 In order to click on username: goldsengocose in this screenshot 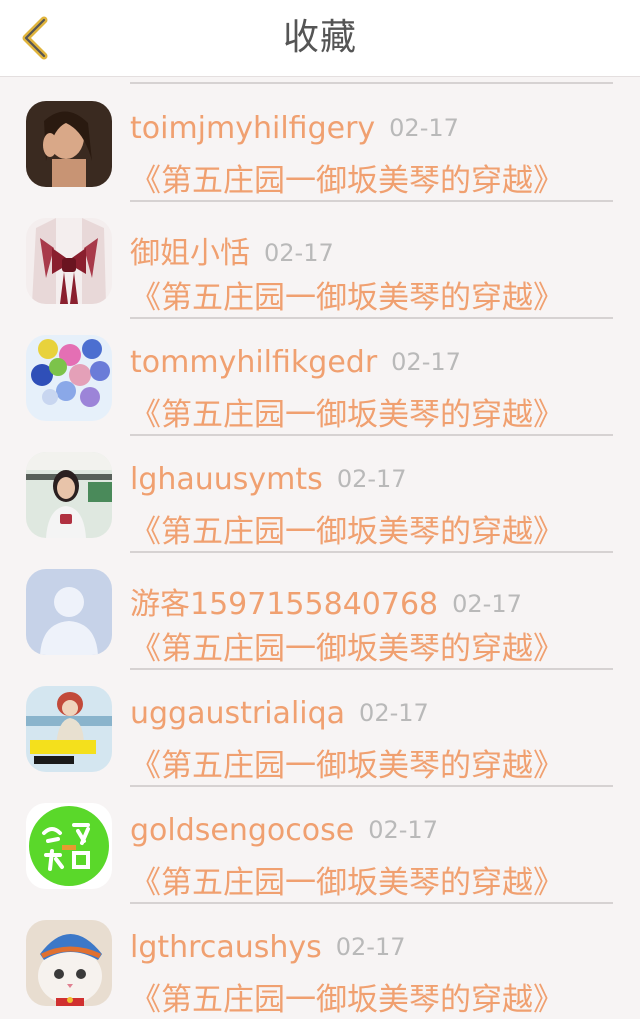, I will do `click(242, 830)`.